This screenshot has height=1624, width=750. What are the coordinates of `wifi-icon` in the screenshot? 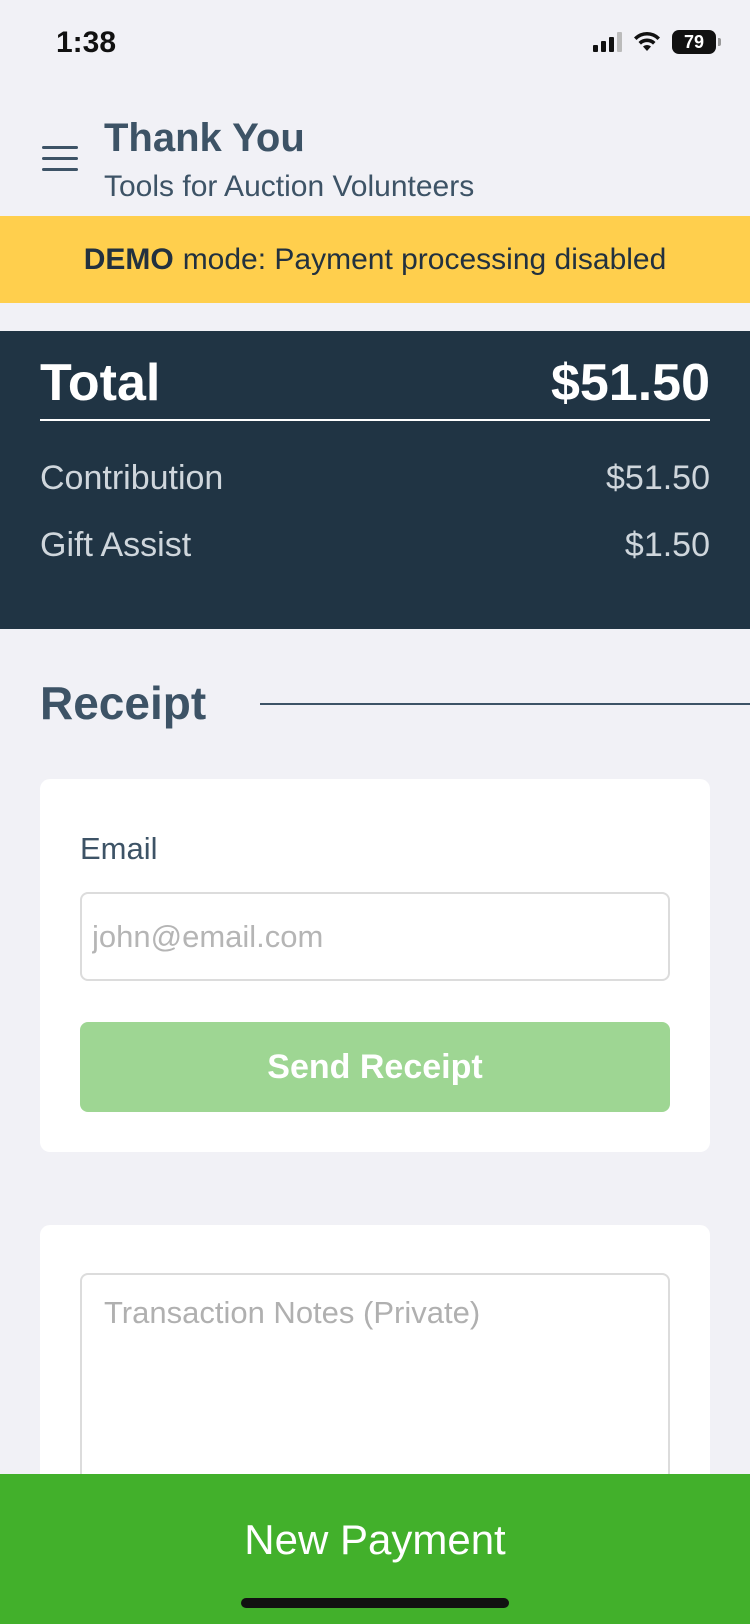 It's located at (647, 41).